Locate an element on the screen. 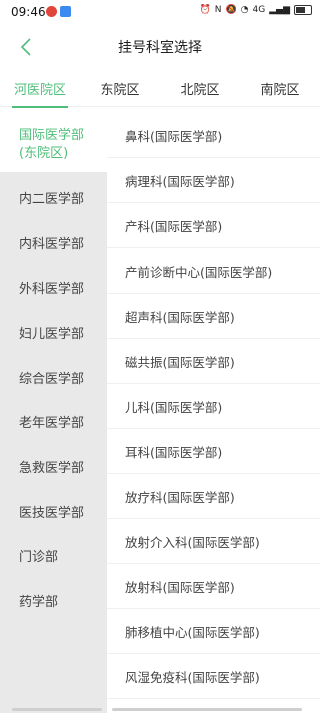 The height and width of the screenshot is (713, 320). alarm-icon: ⏰ is located at coordinates (205, 10).